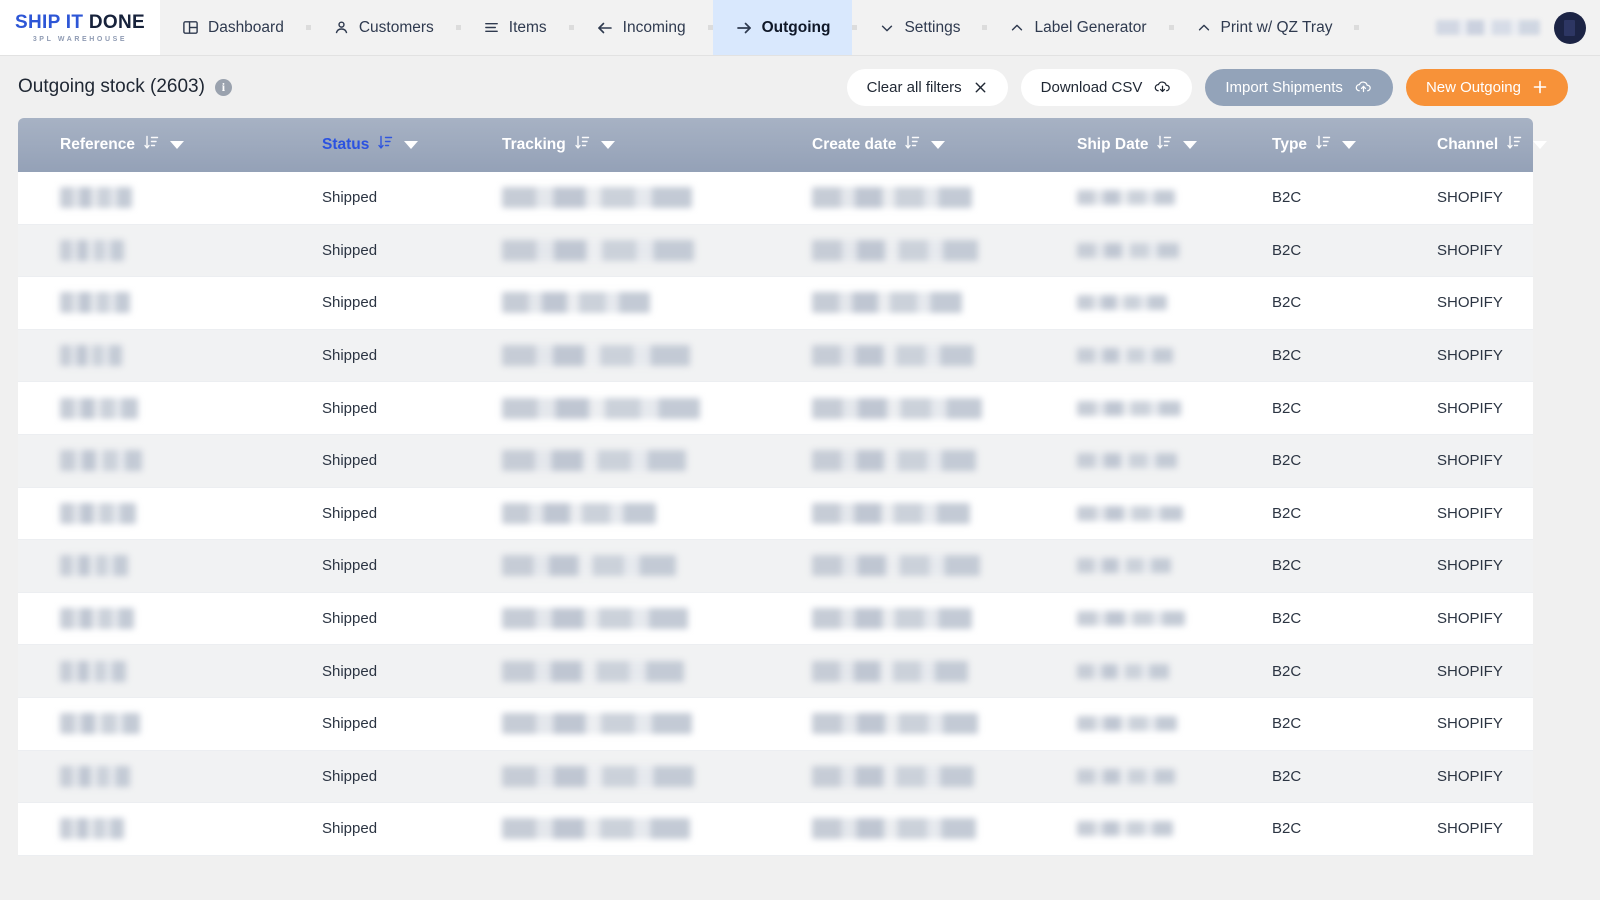 The height and width of the screenshot is (900, 1600). Describe the element at coordinates (370, 145) in the screenshot. I see `column-header-status: Status` at that location.